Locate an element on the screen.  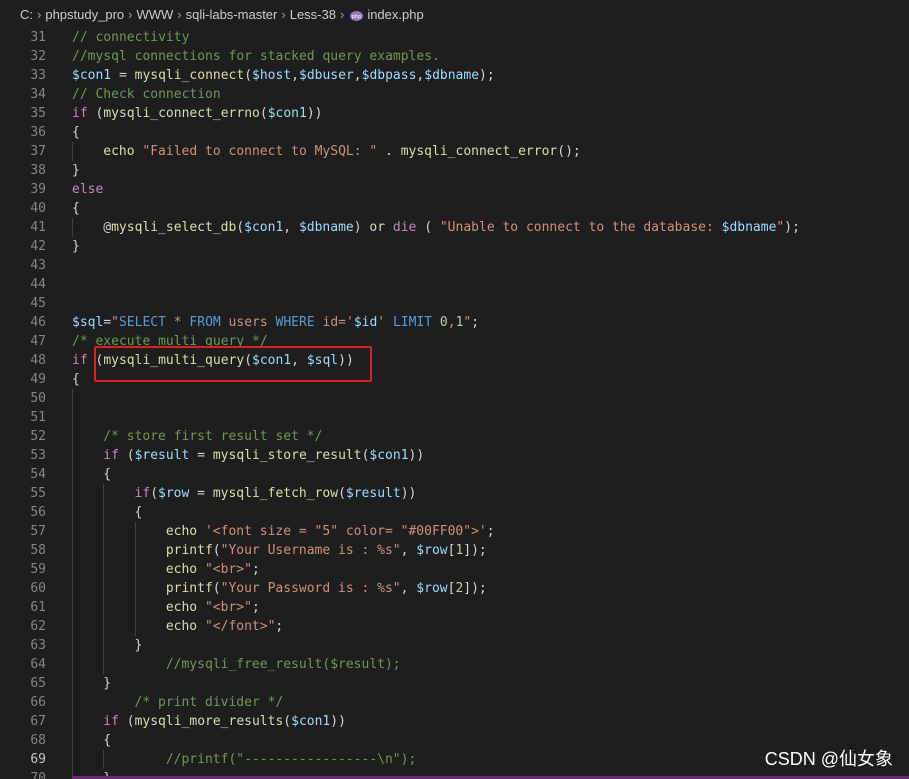
code-line: 66 /* print divider */ is located at coordinates (454, 702).